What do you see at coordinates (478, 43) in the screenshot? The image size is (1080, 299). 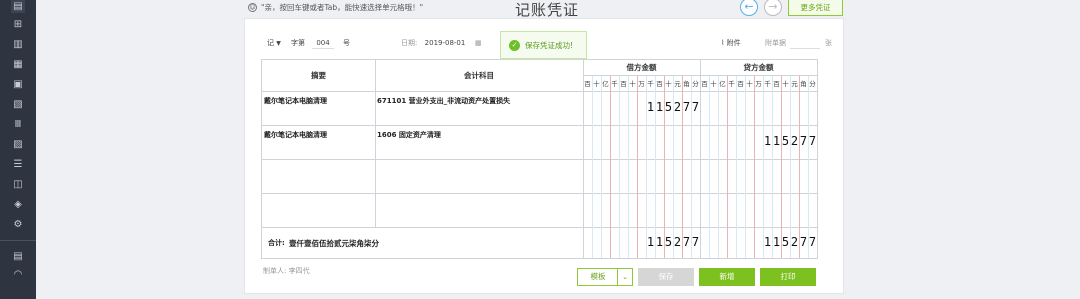 I see `calendar-icon: ▦` at bounding box center [478, 43].